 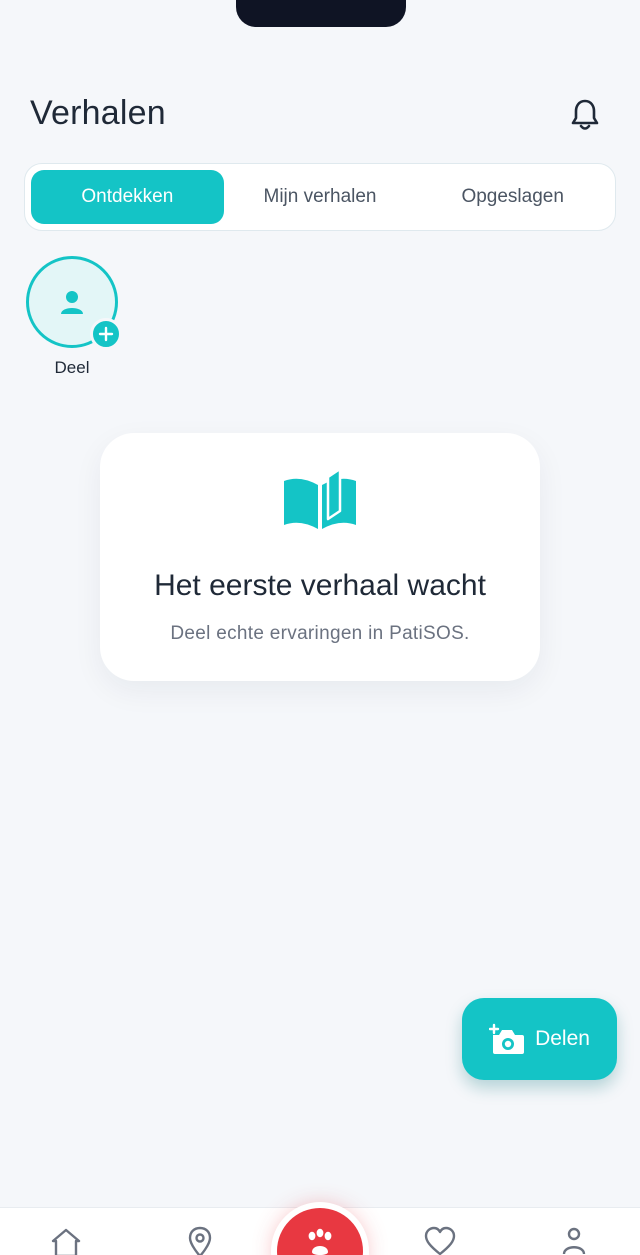 I want to click on tab-opgeslagen: Opgeslagen, so click(x=512, y=197).